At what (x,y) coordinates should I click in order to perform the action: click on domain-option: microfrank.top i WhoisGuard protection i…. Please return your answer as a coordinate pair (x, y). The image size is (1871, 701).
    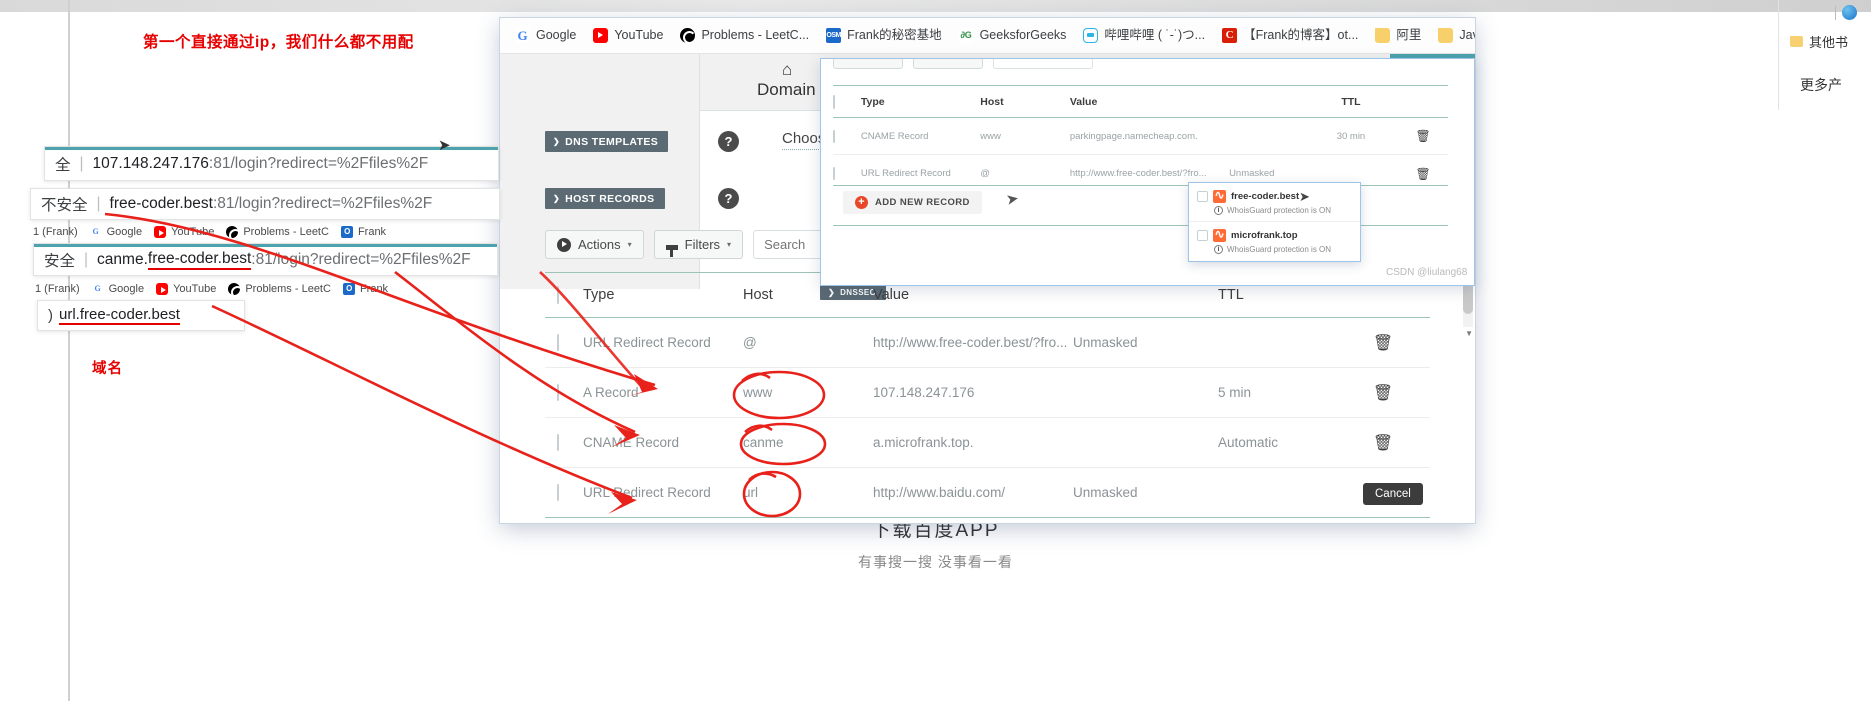
    Looking at the image, I should click on (1274, 240).